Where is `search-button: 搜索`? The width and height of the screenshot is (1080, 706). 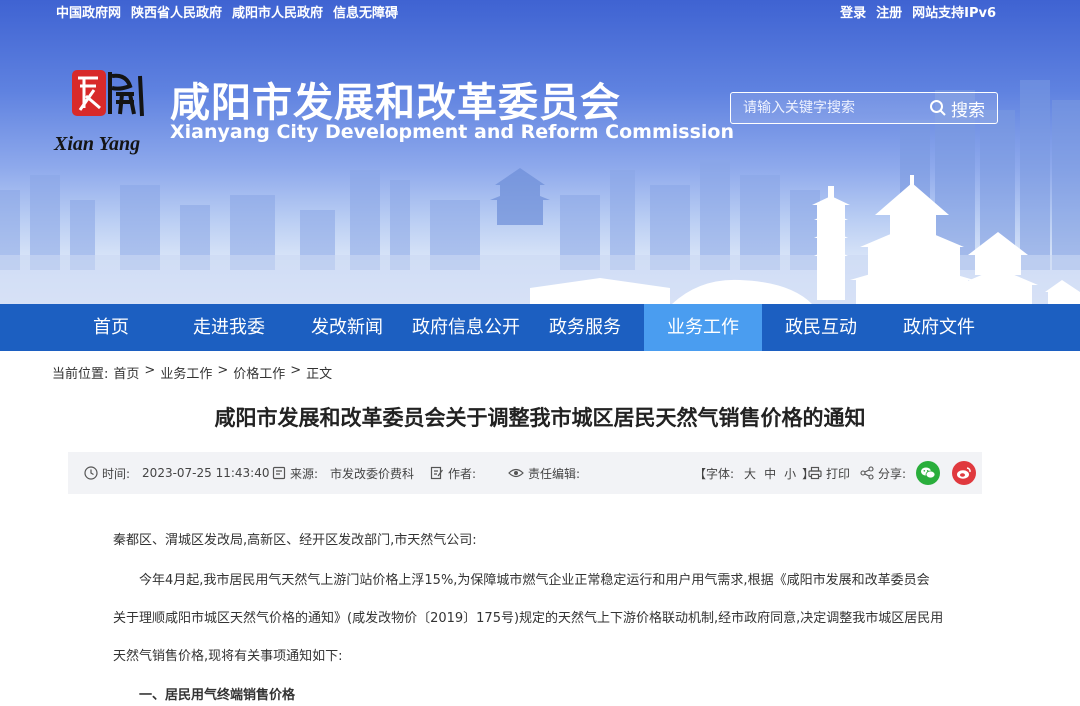
search-button: 搜索 is located at coordinates (957, 108).